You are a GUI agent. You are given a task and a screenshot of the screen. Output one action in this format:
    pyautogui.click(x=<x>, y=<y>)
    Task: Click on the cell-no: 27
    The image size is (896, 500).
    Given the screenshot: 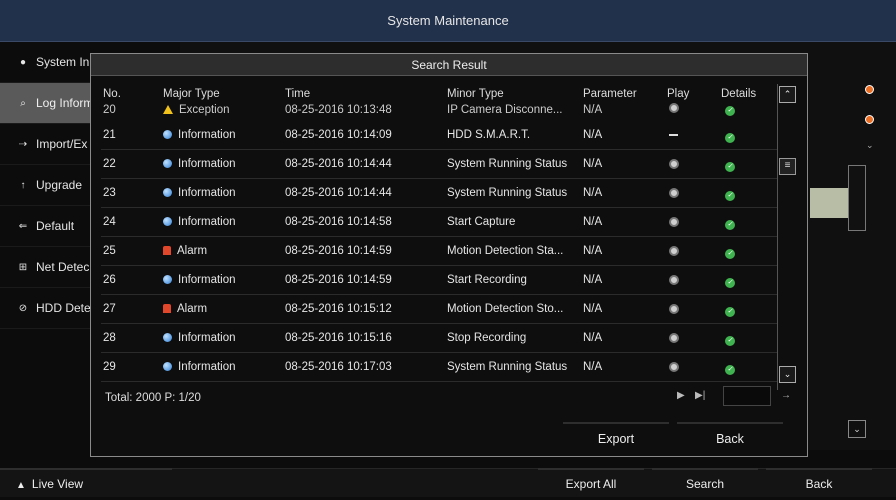 What is the action you would take?
    pyautogui.click(x=109, y=309)
    